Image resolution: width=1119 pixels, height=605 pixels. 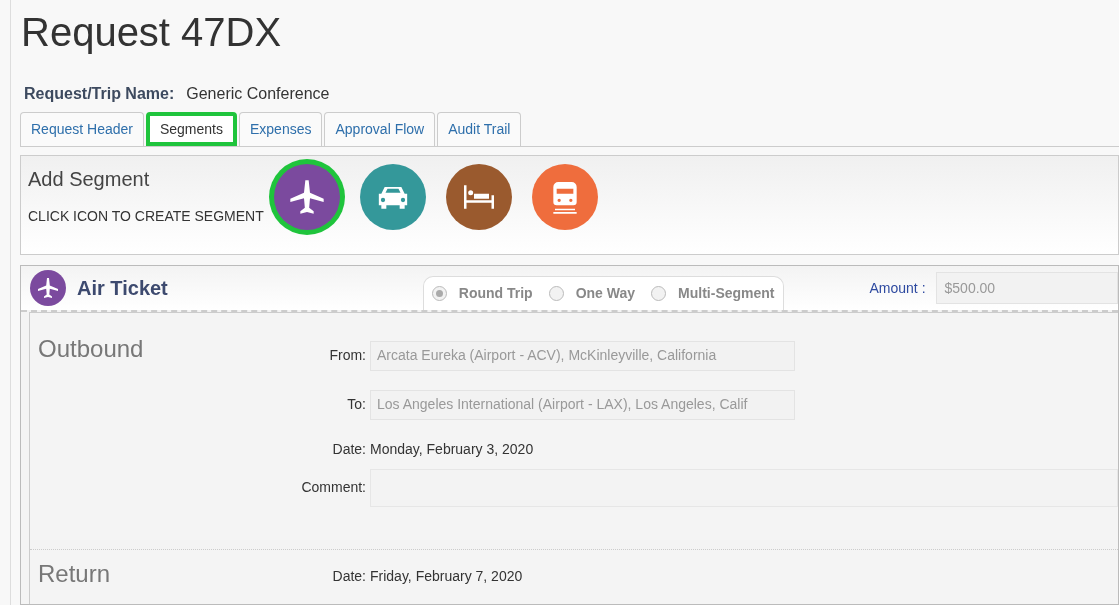 What do you see at coordinates (191, 129) in the screenshot?
I see `tab: Segments` at bounding box center [191, 129].